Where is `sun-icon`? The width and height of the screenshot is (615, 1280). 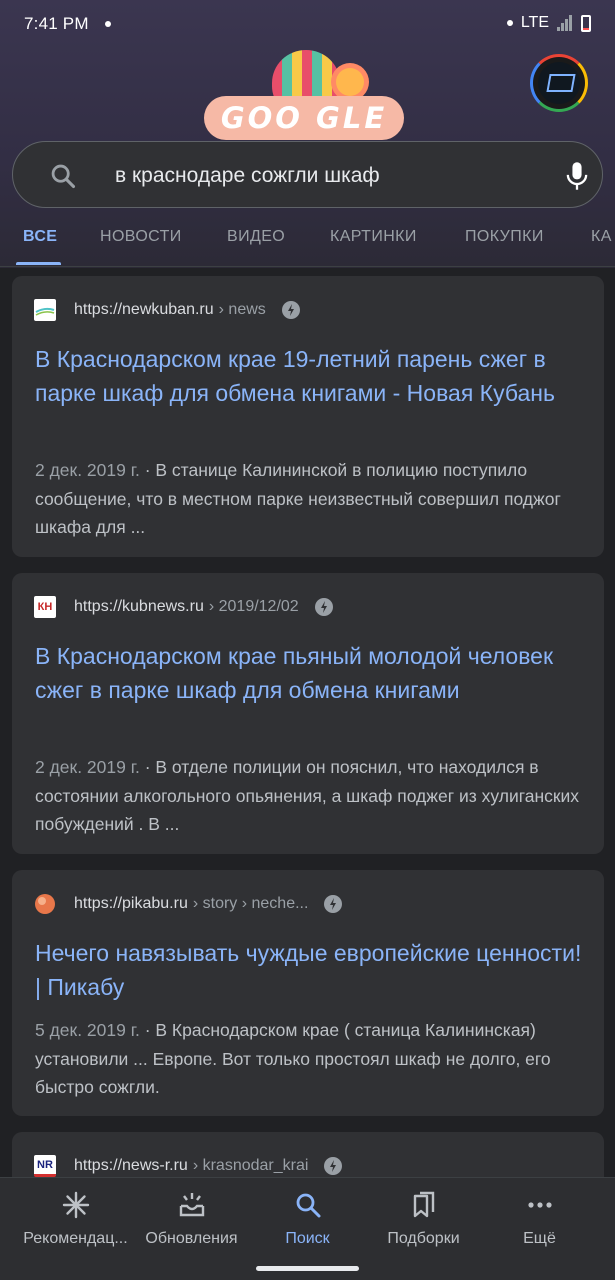
sun-icon is located at coordinates (350, 82).